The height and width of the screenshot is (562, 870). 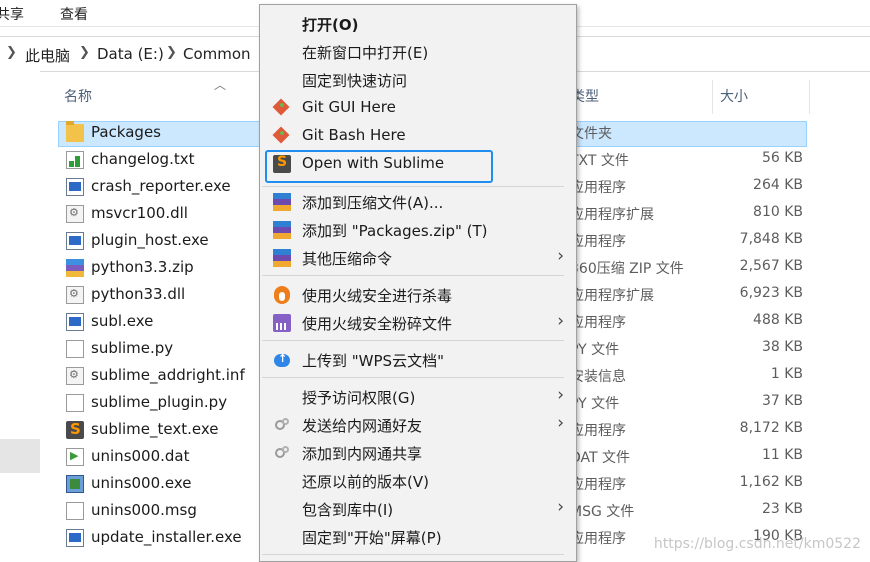 What do you see at coordinates (12, 14) in the screenshot?
I see `tab-share: 共享` at bounding box center [12, 14].